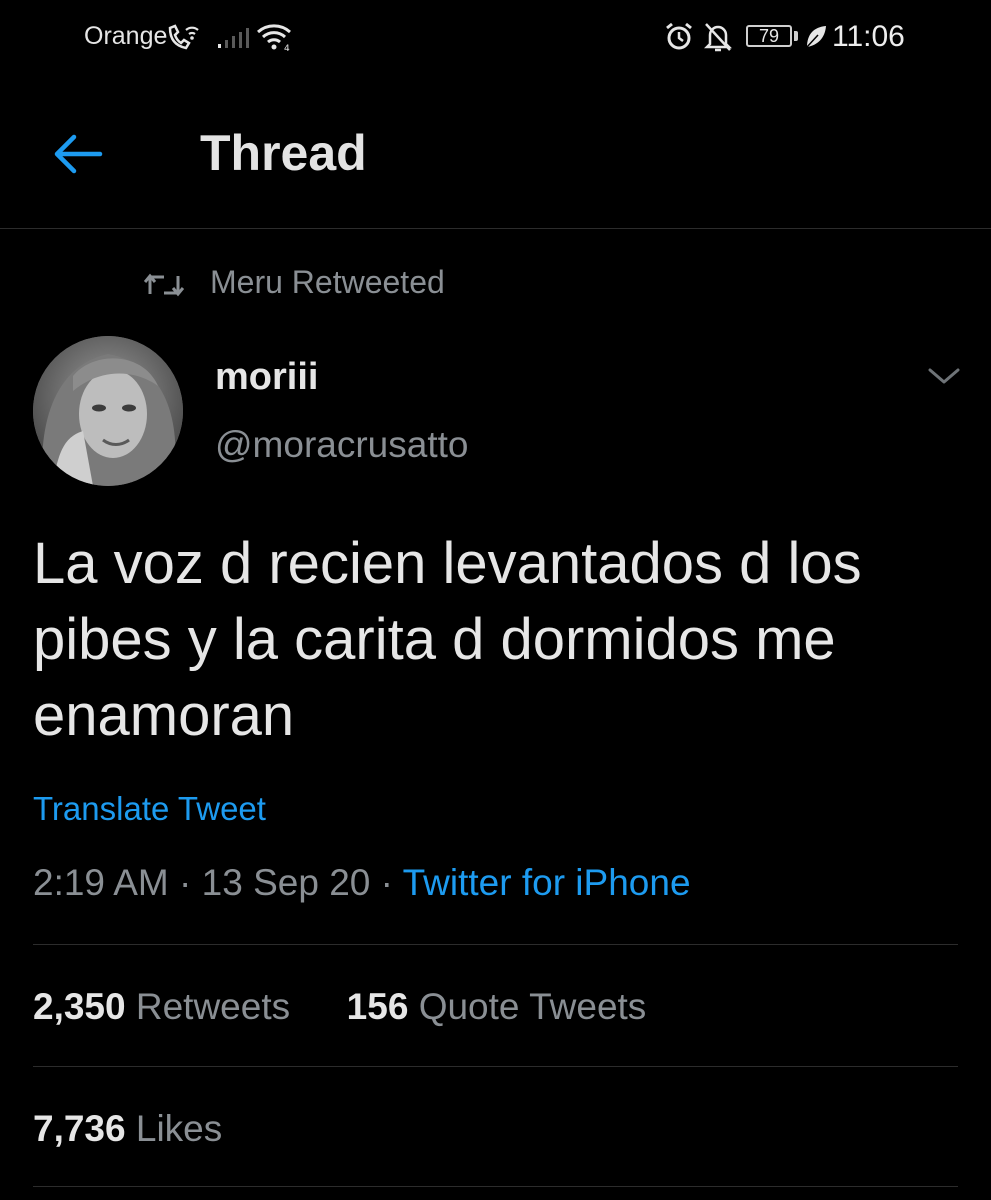 Image resolution: width=991 pixels, height=1200 pixels. I want to click on quote-tweets-stat: 156 Quote Tweets, so click(497, 1006).